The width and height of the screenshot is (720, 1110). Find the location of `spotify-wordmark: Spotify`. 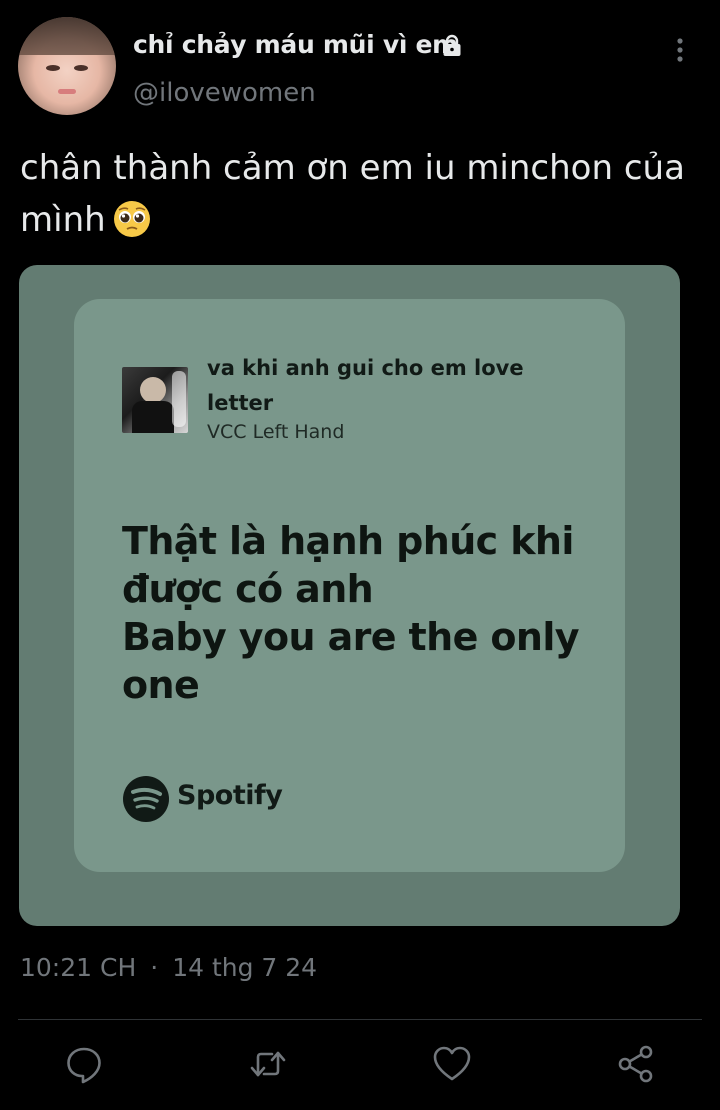

spotify-wordmark: Spotify is located at coordinates (230, 795).